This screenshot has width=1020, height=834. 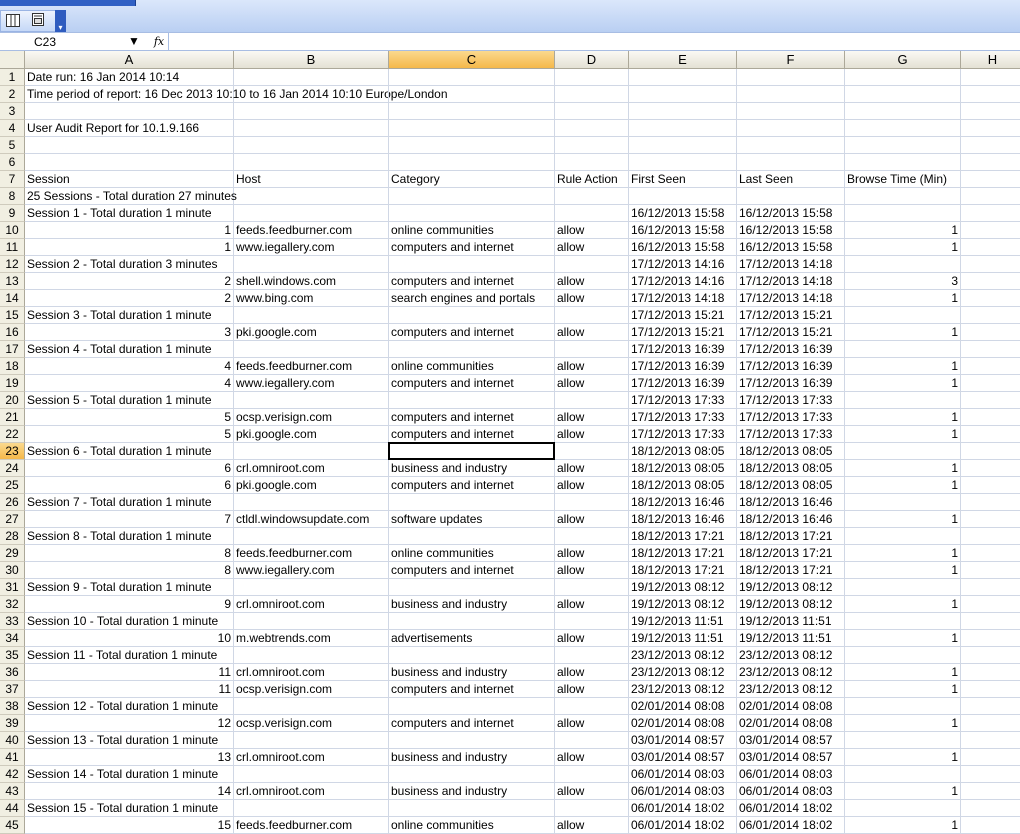 I want to click on cell-h10, so click(x=990, y=230).